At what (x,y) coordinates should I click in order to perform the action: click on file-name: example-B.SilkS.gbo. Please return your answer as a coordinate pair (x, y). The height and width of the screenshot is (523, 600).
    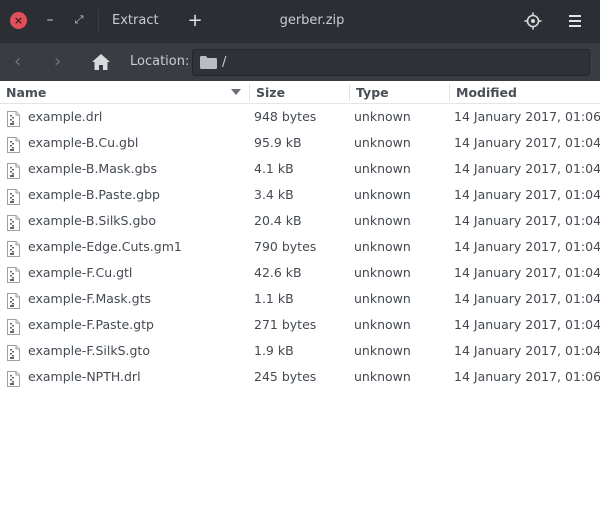
    Looking at the image, I should click on (92, 220).